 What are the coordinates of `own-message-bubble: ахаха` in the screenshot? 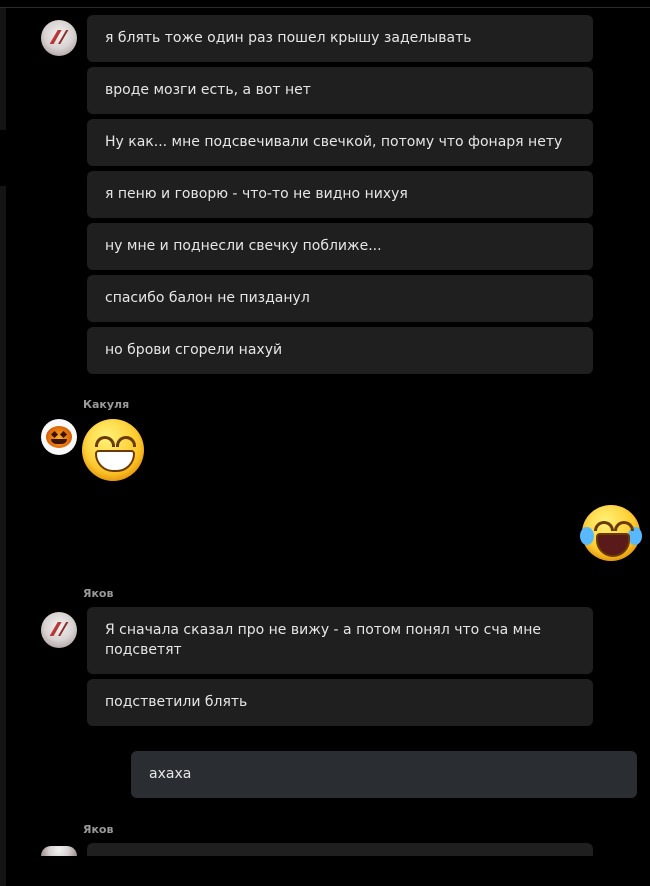 It's located at (384, 774).